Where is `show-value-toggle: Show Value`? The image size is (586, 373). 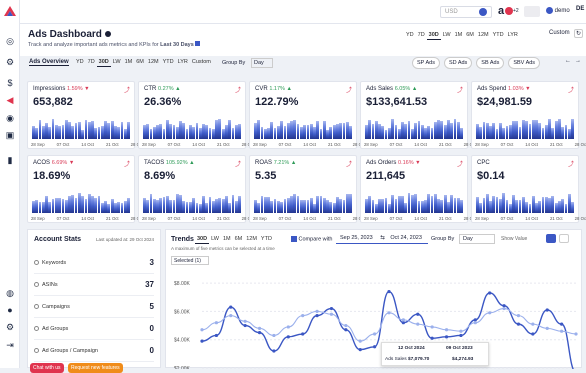
show-value-toggle: Show Value is located at coordinates (514, 239).